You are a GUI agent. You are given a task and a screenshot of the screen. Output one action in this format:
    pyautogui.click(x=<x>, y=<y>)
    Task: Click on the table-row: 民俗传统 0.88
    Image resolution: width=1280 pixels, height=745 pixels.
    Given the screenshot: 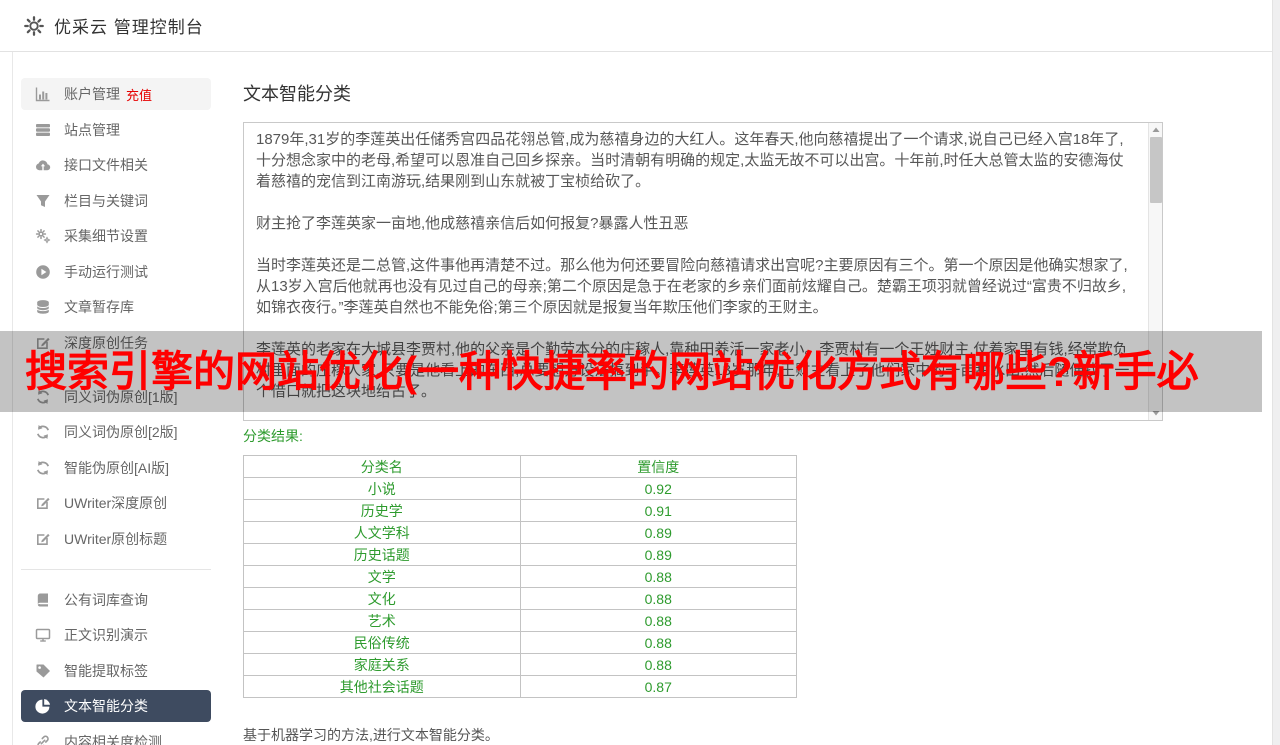 What is the action you would take?
    pyautogui.click(x=520, y=642)
    